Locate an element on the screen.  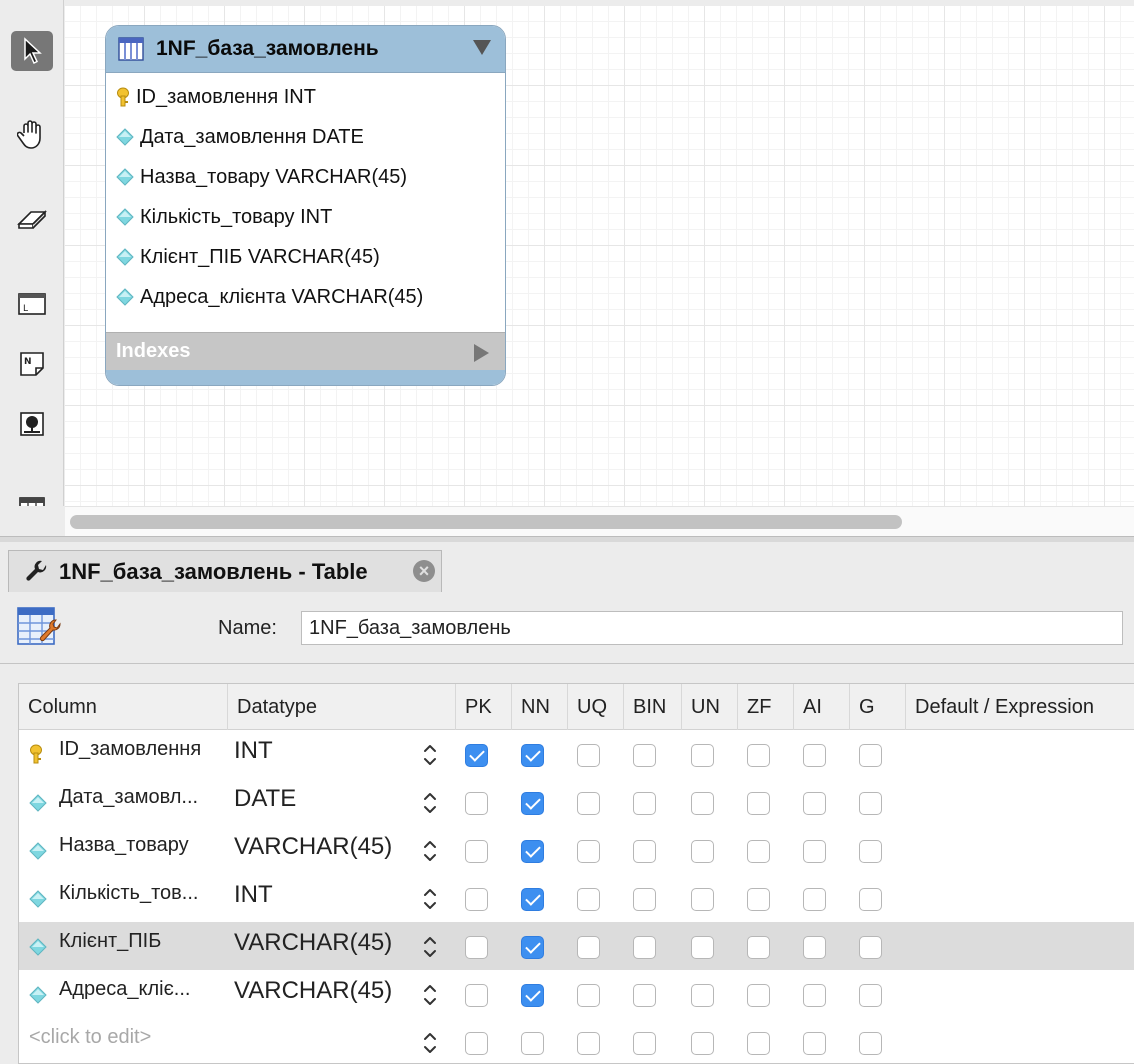
datatype-cell: INT is located at coordinates (253, 895).